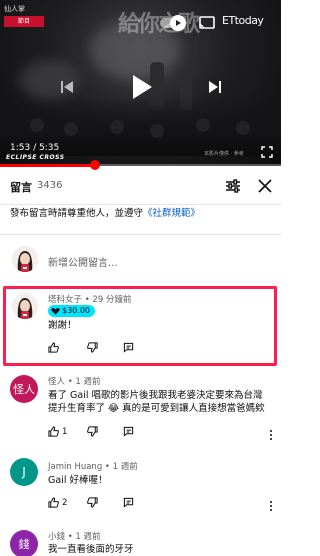 The image size is (320, 556). What do you see at coordinates (65, 431) in the screenshot?
I see `like-count: 1` at bounding box center [65, 431].